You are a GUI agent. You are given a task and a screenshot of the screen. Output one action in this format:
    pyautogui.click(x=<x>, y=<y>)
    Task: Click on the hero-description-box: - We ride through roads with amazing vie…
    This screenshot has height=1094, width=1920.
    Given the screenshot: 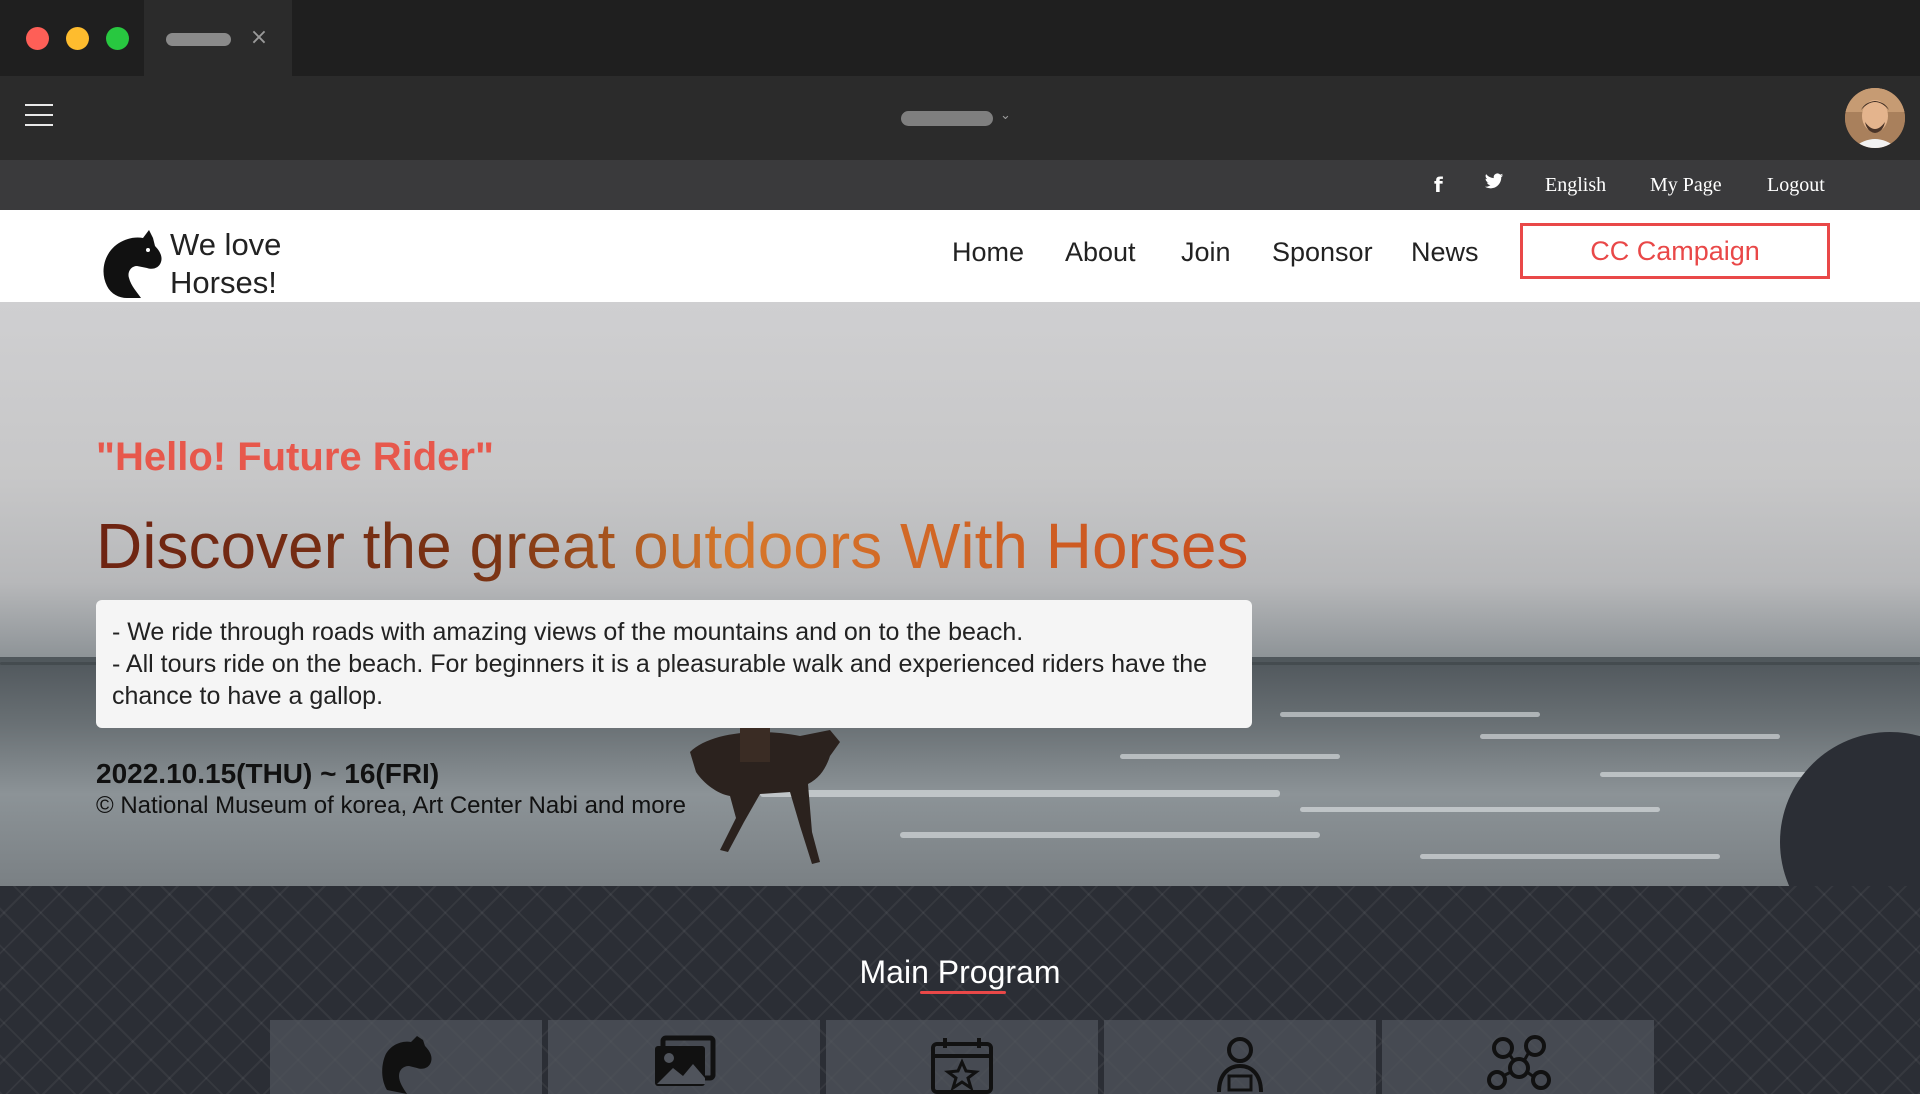 What is the action you would take?
    pyautogui.click(x=674, y=664)
    